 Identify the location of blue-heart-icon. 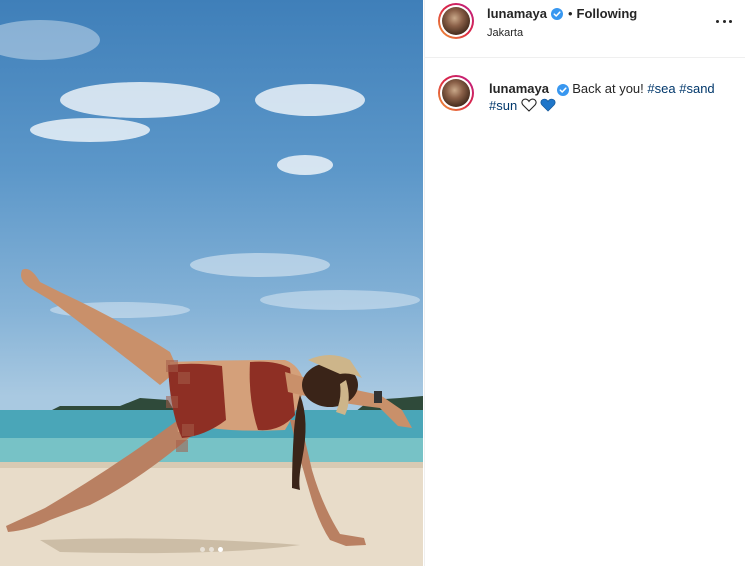
(548, 105).